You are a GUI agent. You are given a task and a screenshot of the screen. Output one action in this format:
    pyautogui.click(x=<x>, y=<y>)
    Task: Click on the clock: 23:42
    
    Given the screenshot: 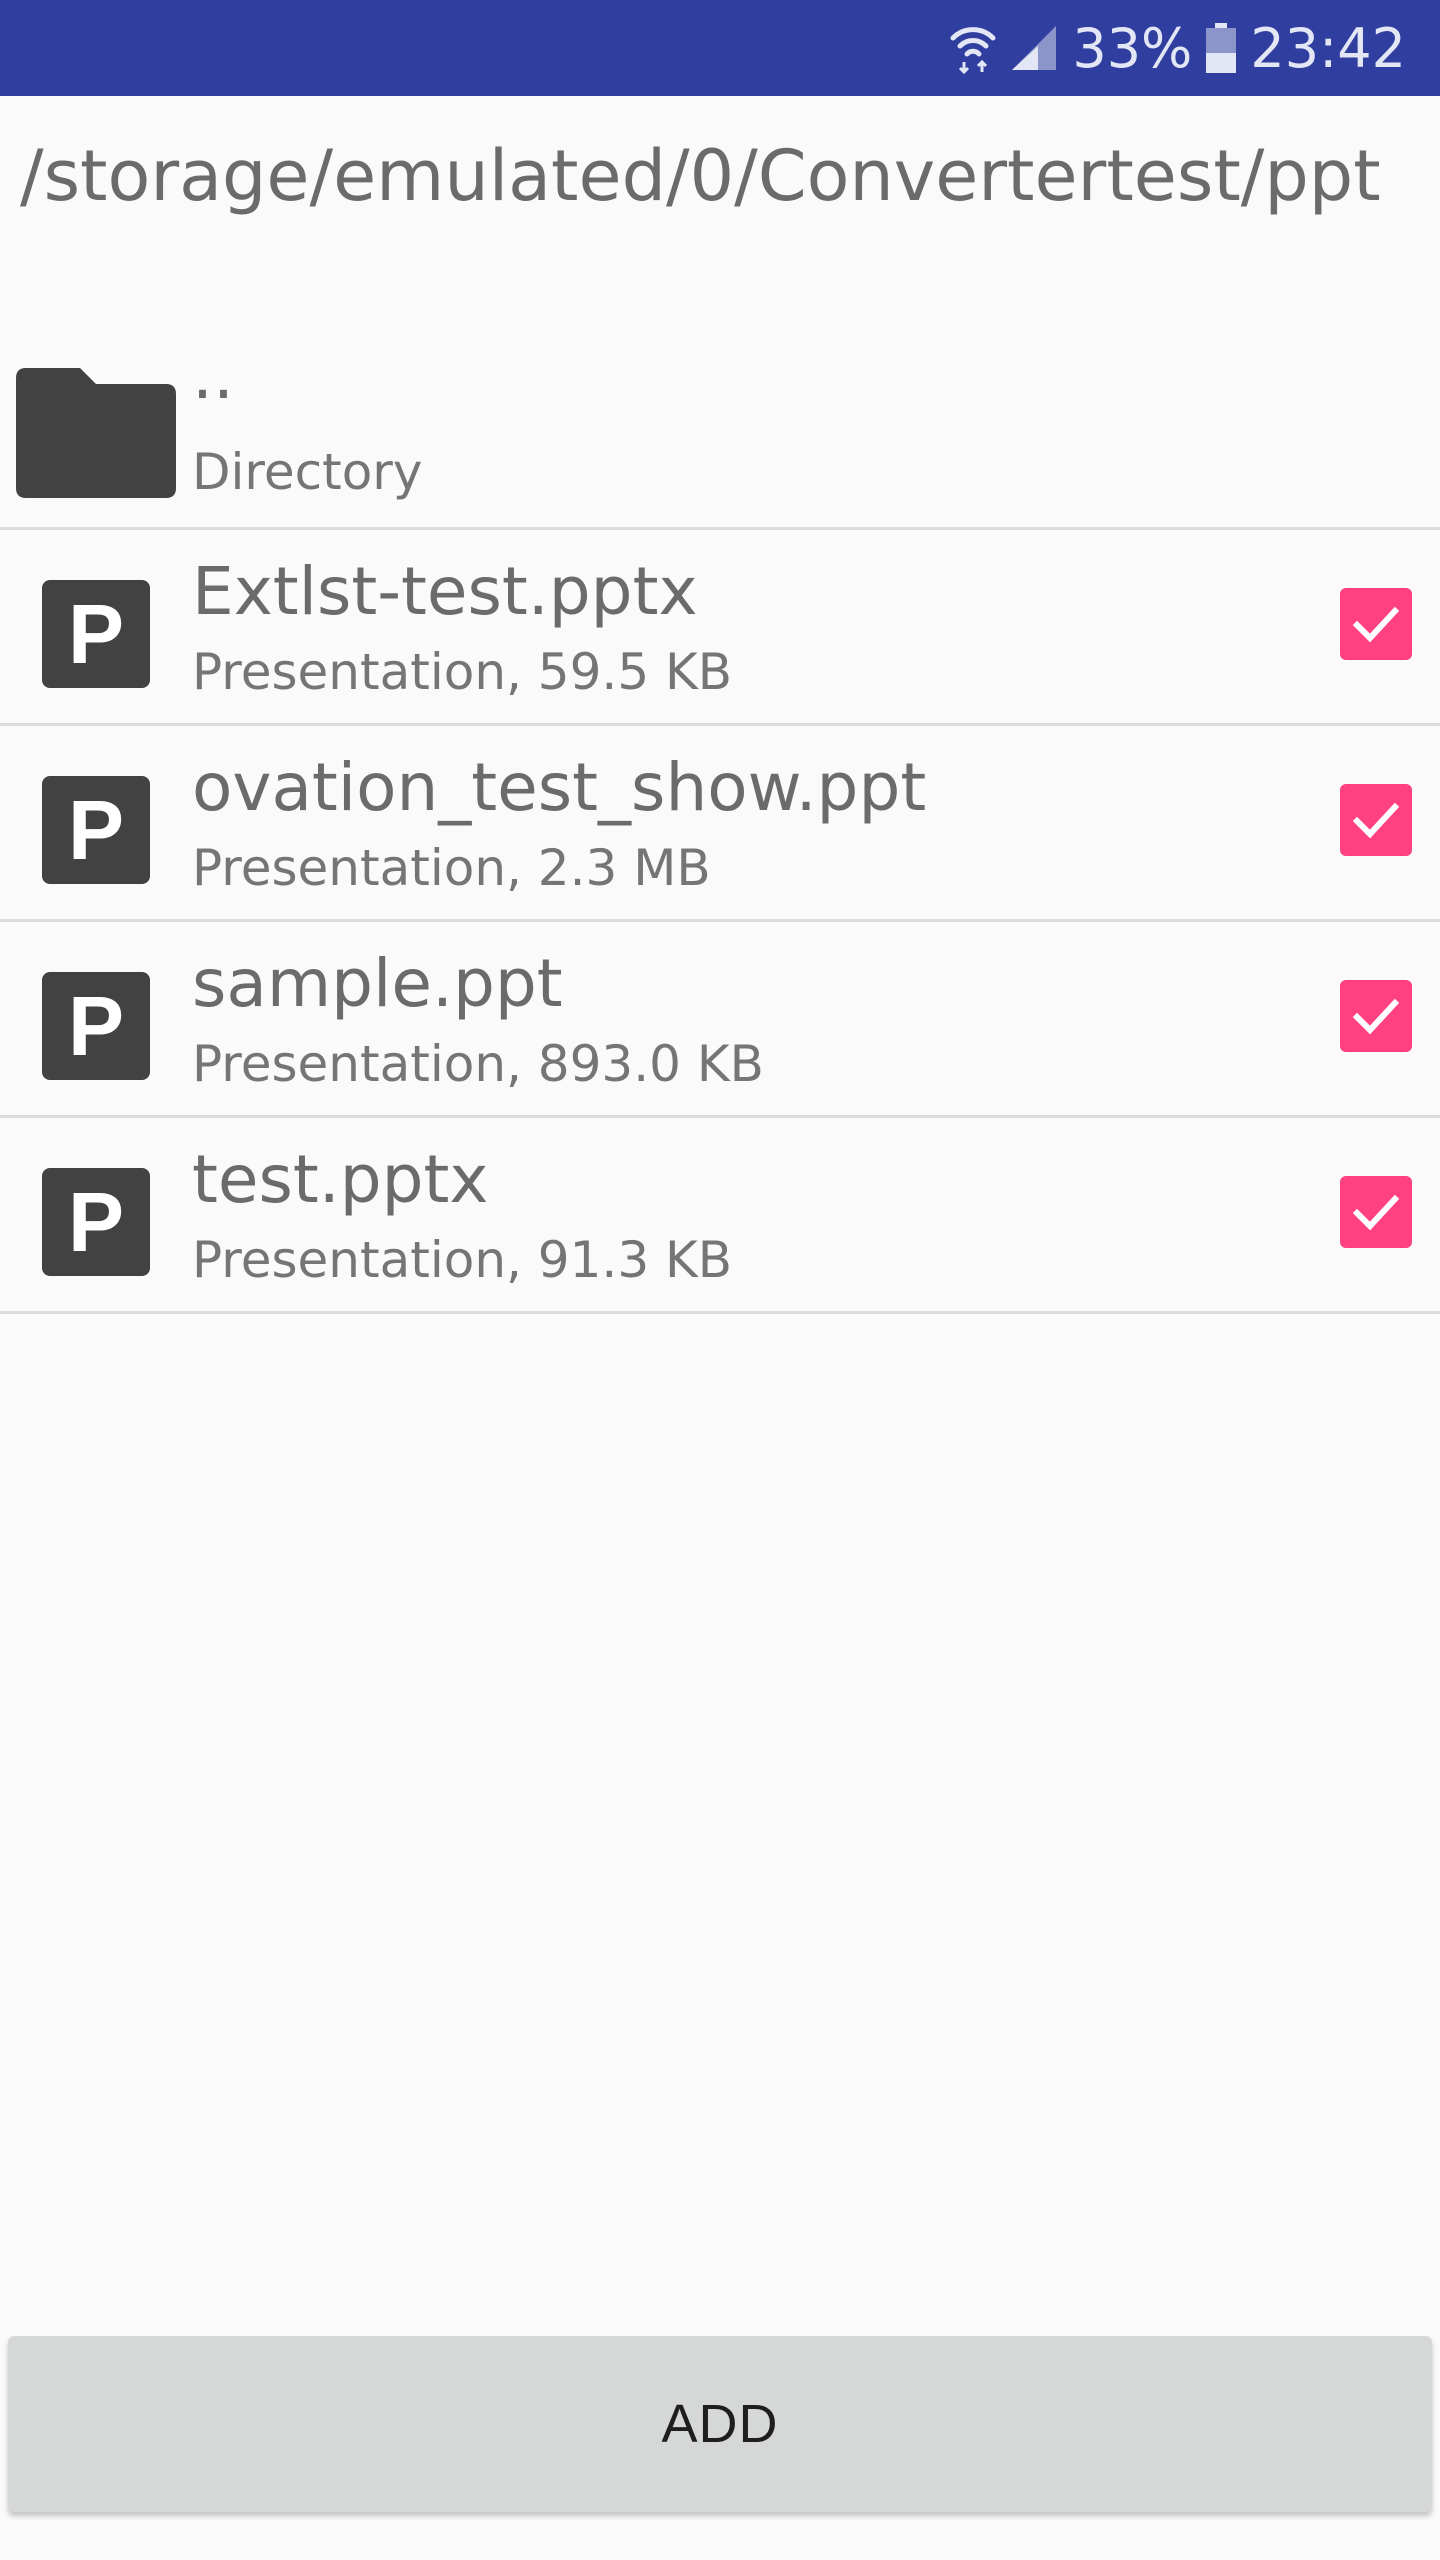 What is the action you would take?
    pyautogui.click(x=1328, y=48)
    